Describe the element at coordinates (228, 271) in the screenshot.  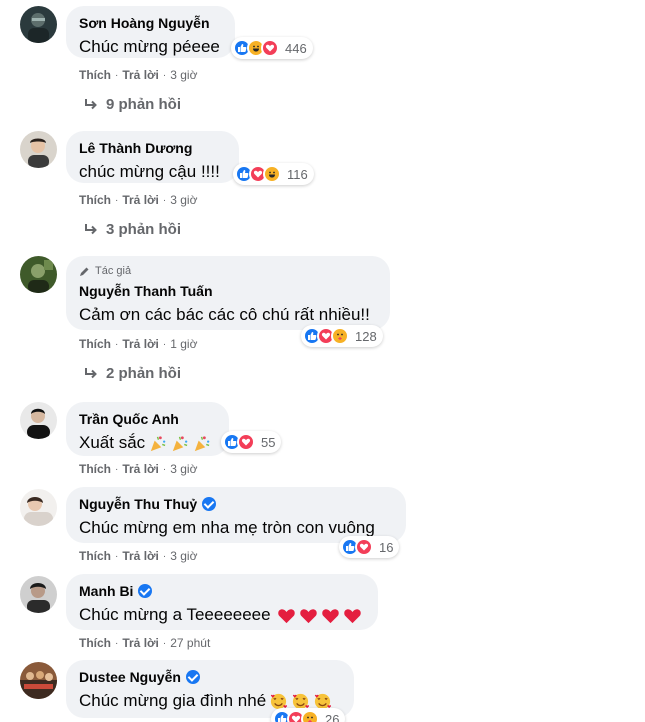
I see `author-badge: Tác giả` at that location.